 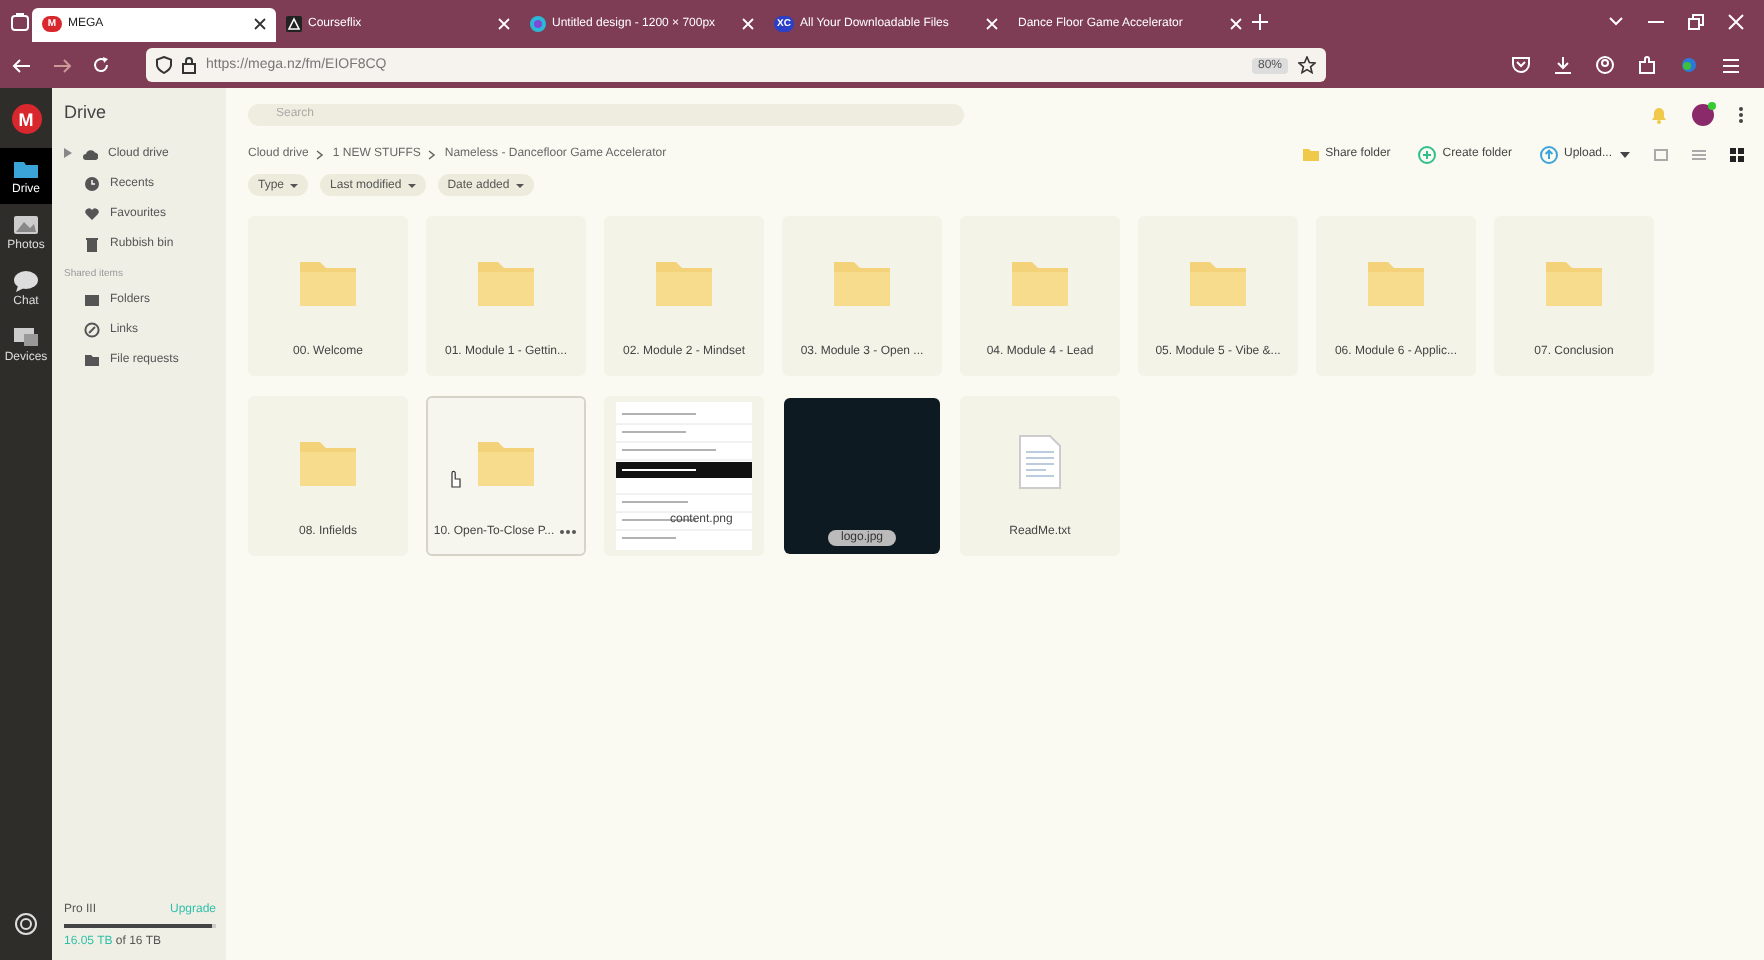 What do you see at coordinates (26, 337) in the screenshot?
I see `devices-icon` at bounding box center [26, 337].